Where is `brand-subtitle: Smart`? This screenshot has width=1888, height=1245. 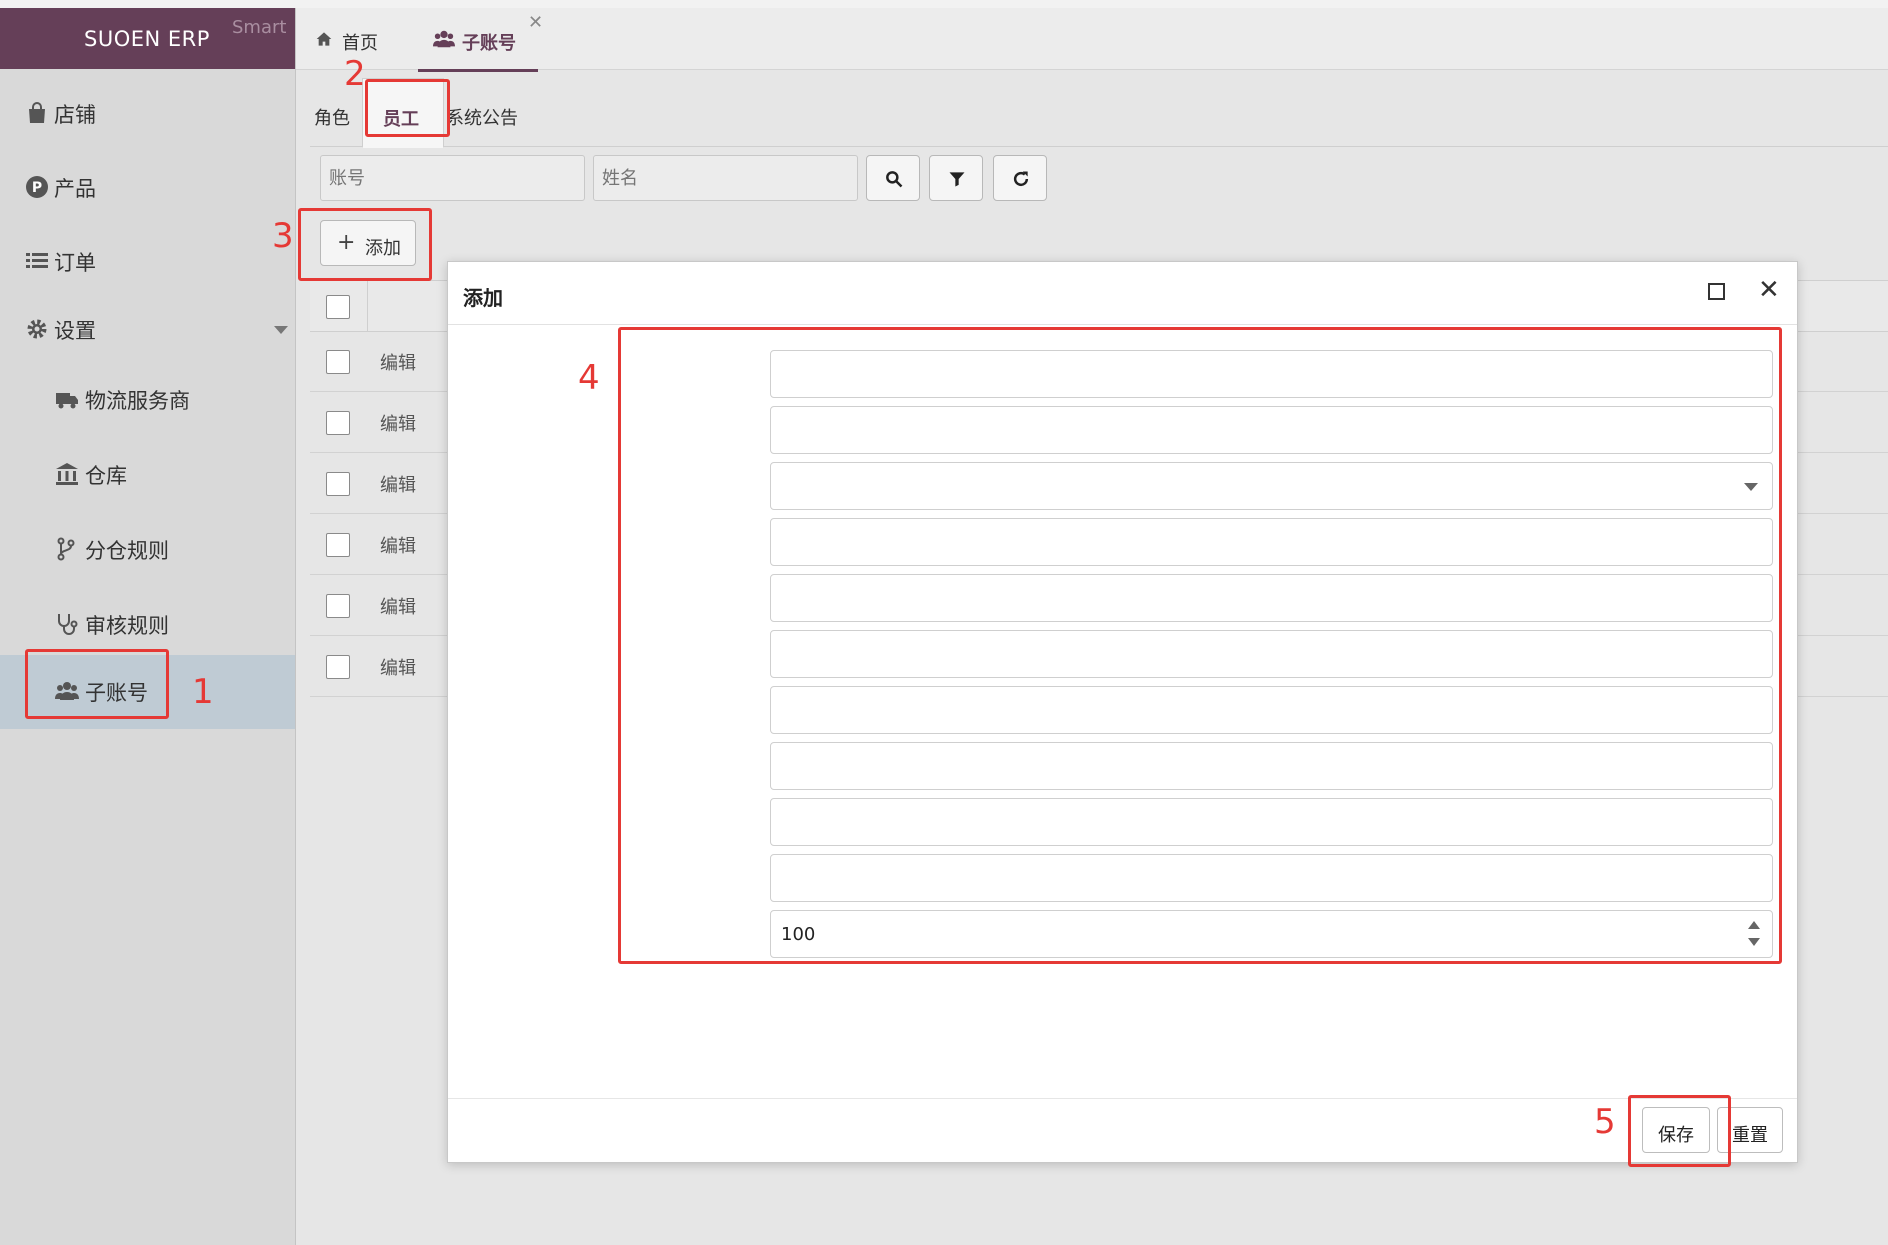 brand-subtitle: Smart is located at coordinates (259, 27).